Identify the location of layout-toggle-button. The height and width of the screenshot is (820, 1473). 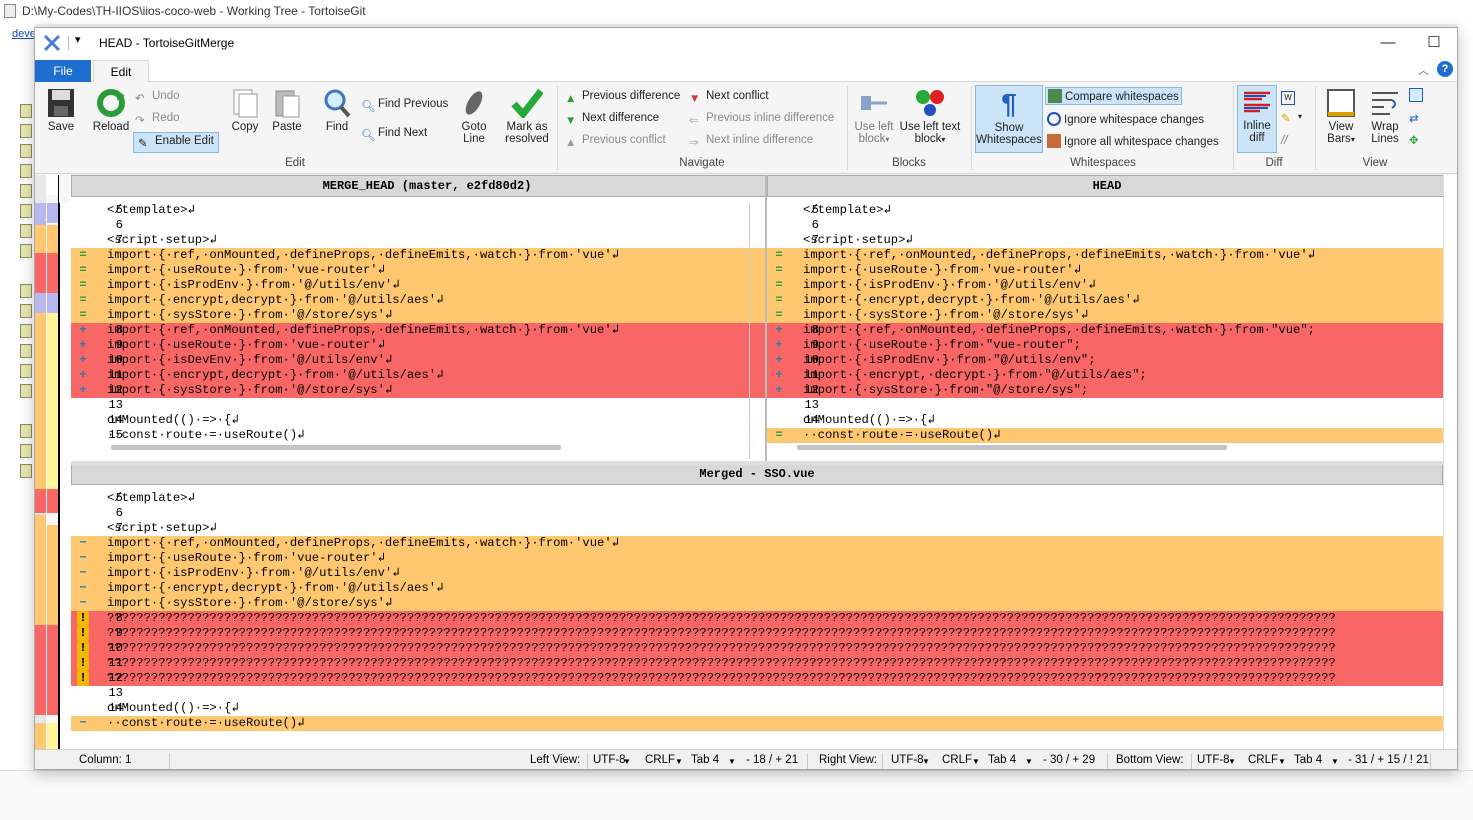
(1417, 95).